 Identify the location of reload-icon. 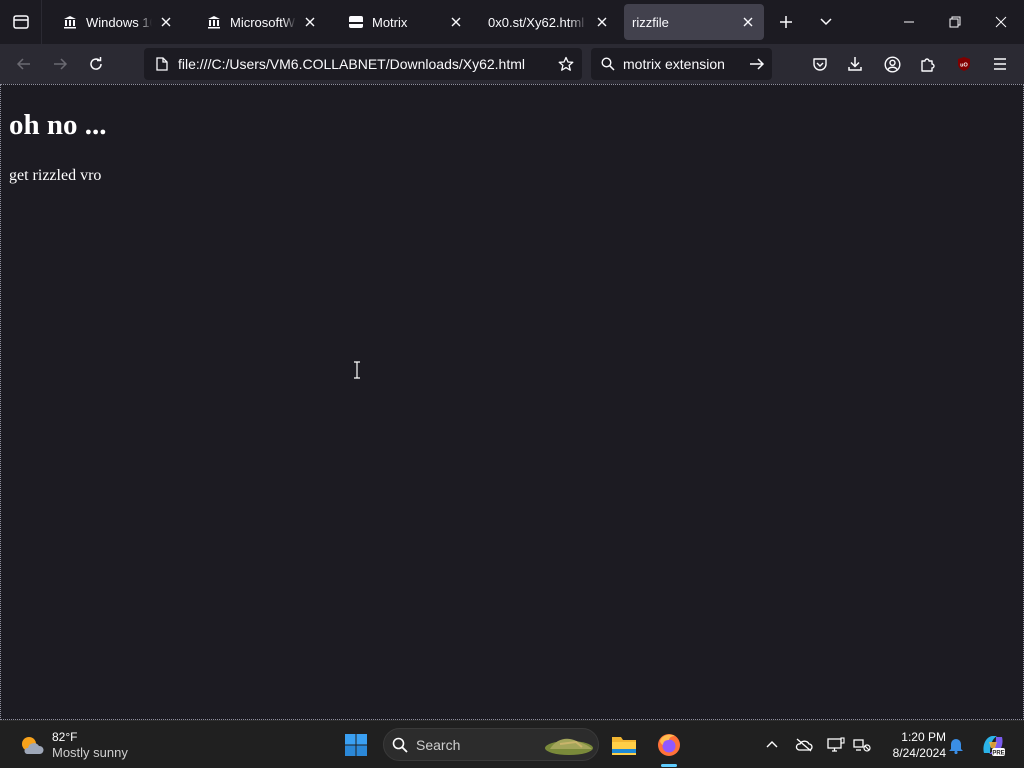
(96, 63).